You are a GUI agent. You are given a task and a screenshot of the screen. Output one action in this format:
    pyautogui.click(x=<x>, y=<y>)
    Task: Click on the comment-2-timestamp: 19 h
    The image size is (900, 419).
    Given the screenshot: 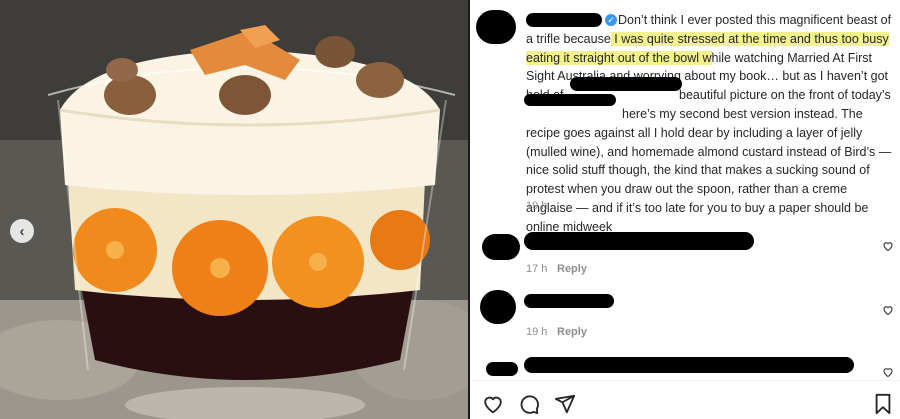 What is the action you would take?
    pyautogui.click(x=537, y=332)
    